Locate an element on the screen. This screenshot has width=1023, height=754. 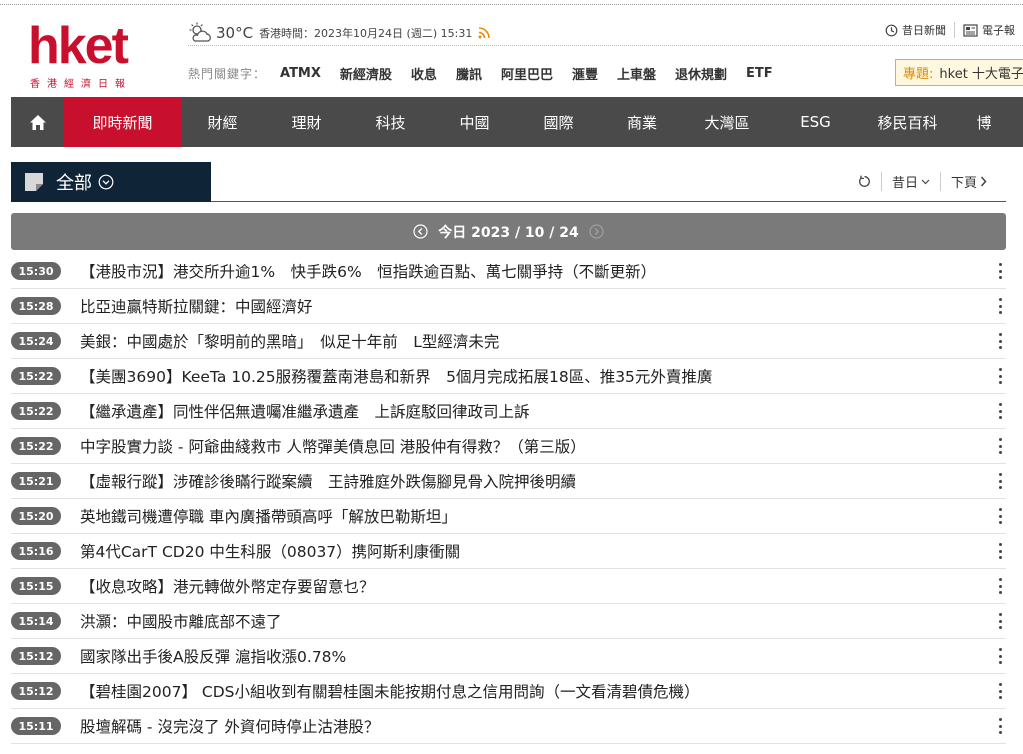
time-badge: 15:16 is located at coordinates (36, 551).